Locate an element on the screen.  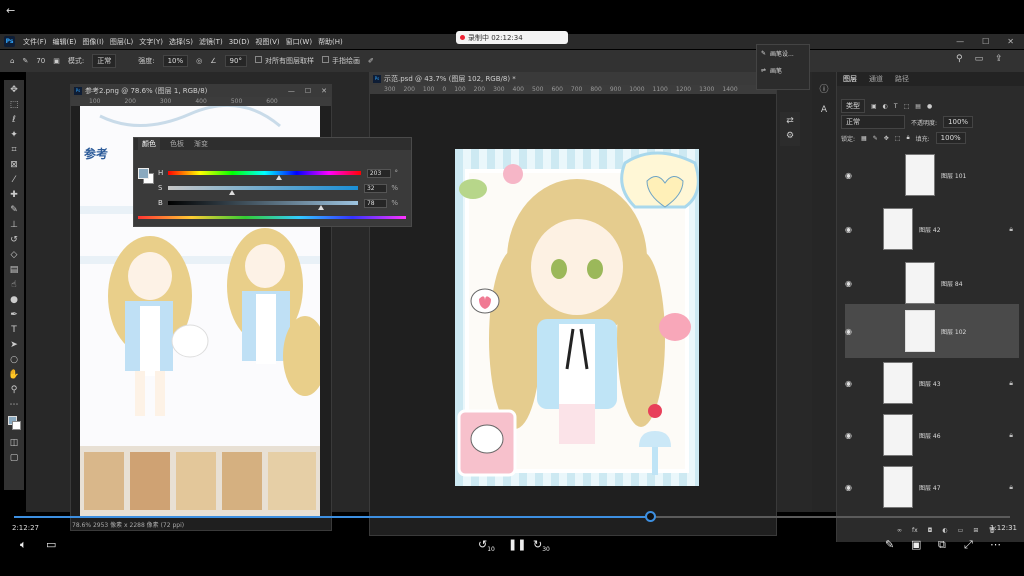
saturation-input: 32 is located at coordinates (375, 188).